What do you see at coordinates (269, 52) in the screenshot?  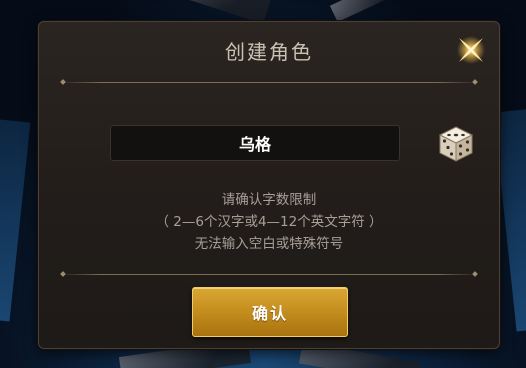 I see `dialog-title: 创建角色` at bounding box center [269, 52].